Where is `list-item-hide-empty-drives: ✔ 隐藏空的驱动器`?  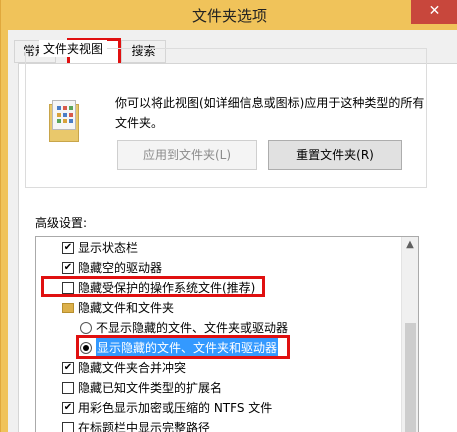 list-item-hide-empty-drives: ✔ 隐藏空的驱动器 is located at coordinates (219, 268).